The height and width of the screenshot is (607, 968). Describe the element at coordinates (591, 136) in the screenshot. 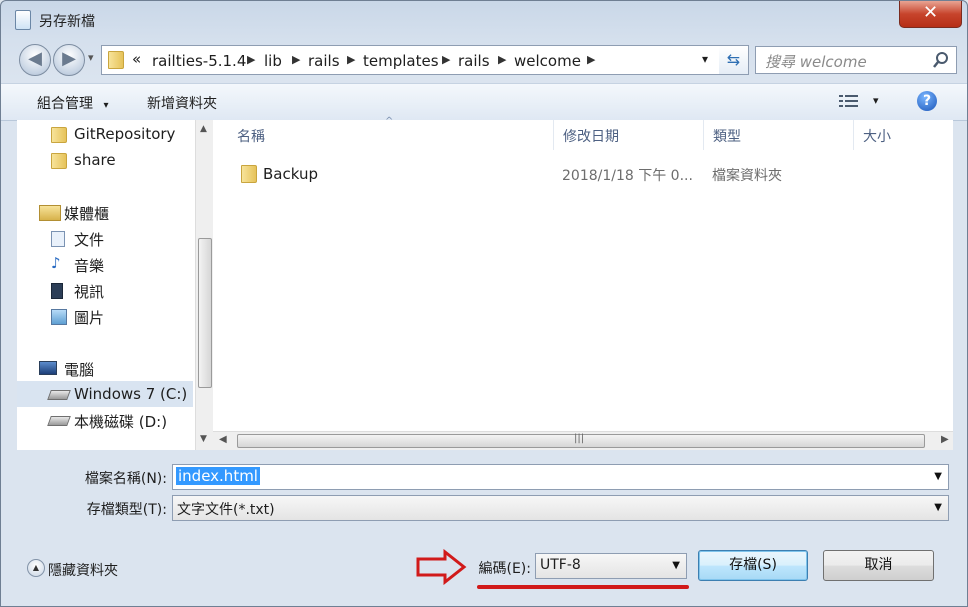

I see `column-header-modified: 修改日期` at that location.